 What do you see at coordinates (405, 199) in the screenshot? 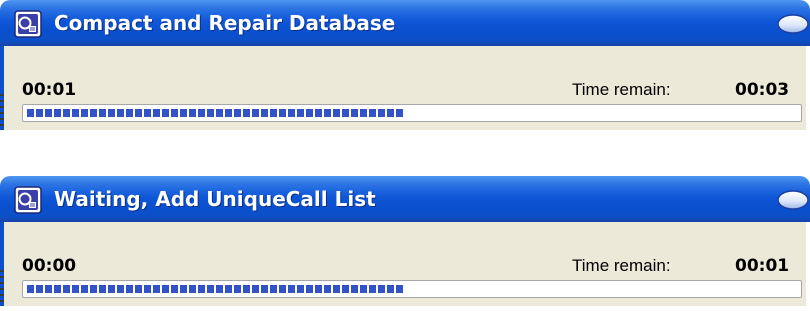
I see `title-bar: Waiting, Add UniqueCall List` at bounding box center [405, 199].